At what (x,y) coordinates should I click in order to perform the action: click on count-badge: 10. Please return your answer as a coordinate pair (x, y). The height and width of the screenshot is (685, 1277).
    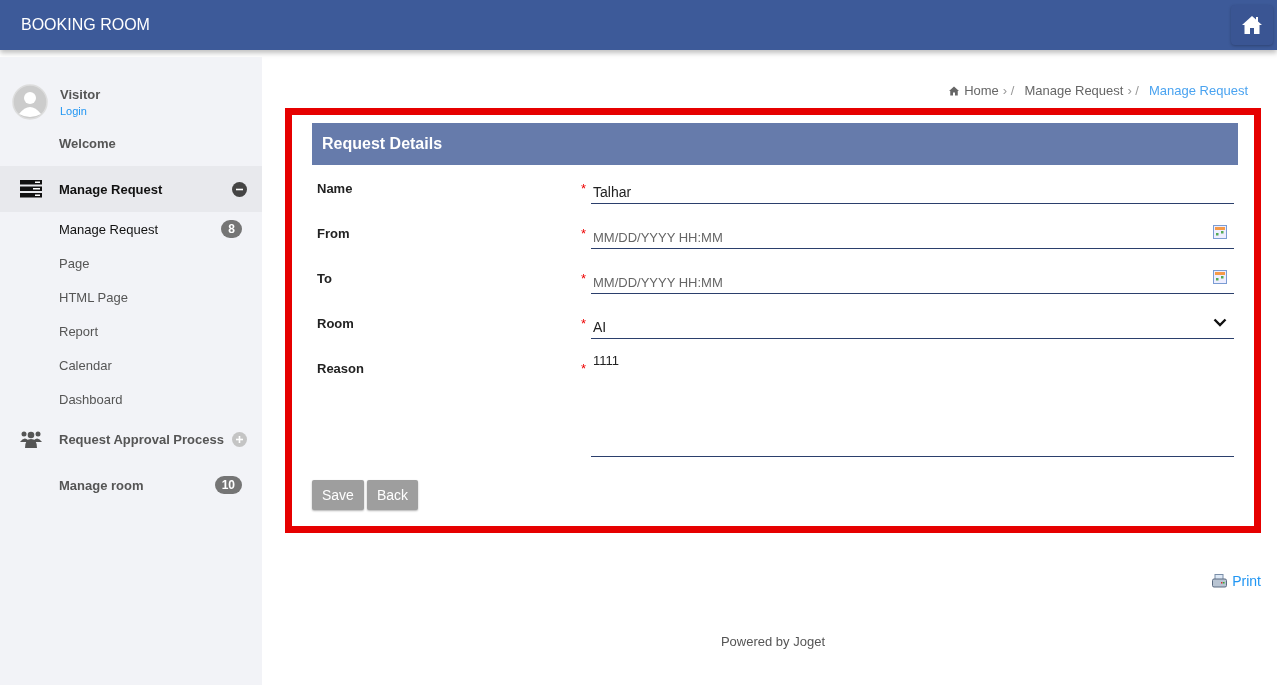
    Looking at the image, I should click on (228, 485).